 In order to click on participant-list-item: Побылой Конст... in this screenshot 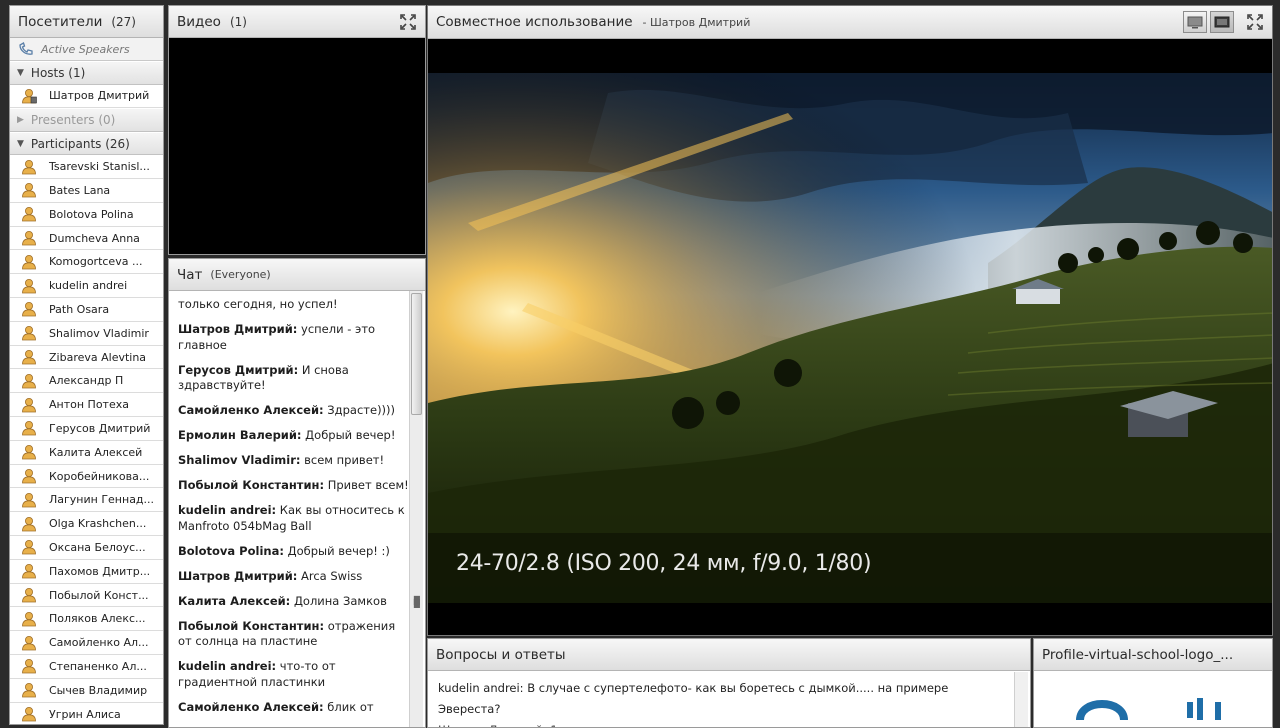, I will do `click(86, 596)`.